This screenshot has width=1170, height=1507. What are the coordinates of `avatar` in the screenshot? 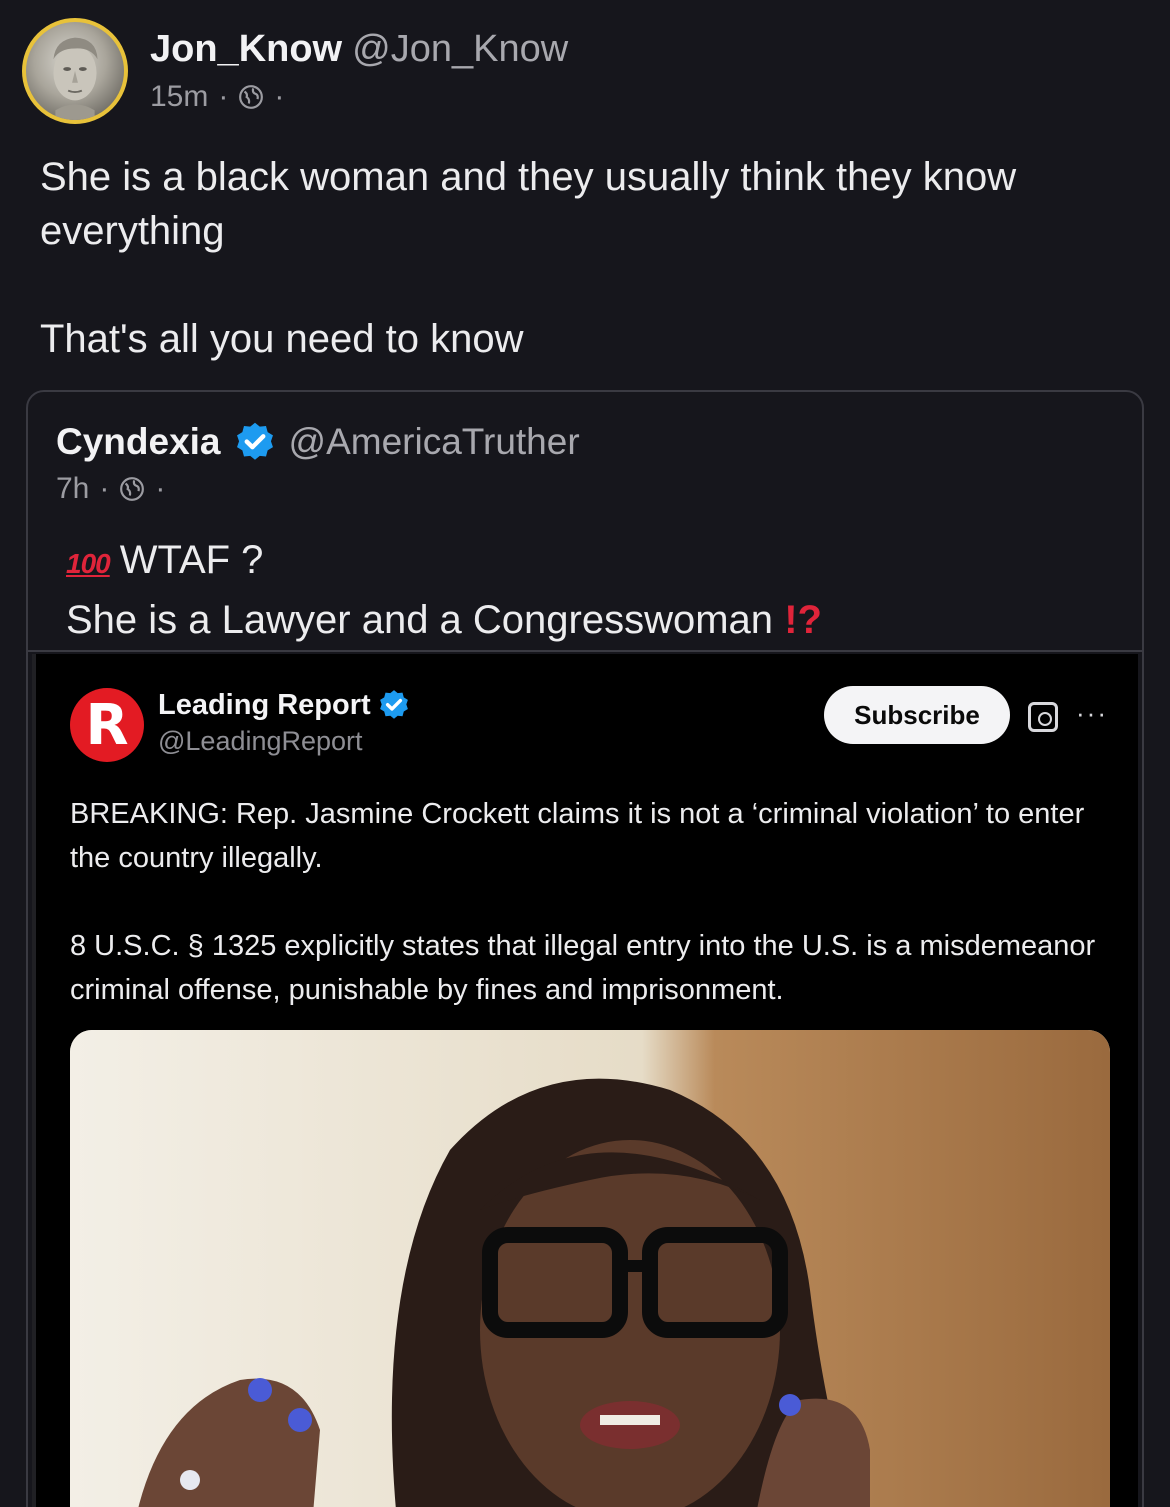 It's located at (75, 71).